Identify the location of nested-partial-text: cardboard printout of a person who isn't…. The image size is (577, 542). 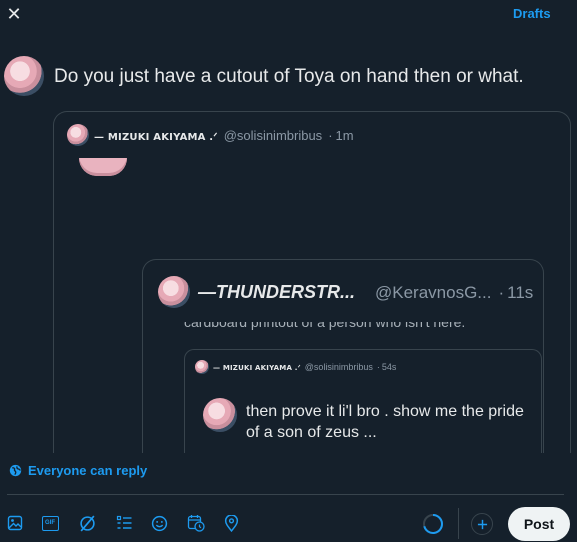
(325, 326).